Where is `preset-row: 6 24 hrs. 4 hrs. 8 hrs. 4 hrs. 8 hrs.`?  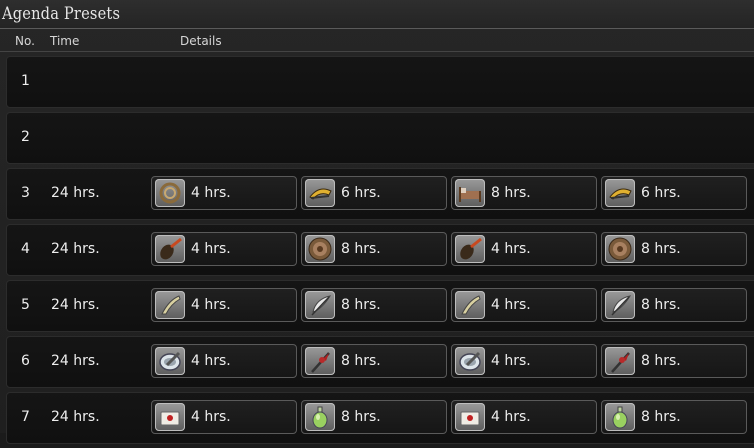 preset-row: 6 24 hrs. 4 hrs. 8 hrs. 4 hrs. 8 hrs. is located at coordinates (380, 362).